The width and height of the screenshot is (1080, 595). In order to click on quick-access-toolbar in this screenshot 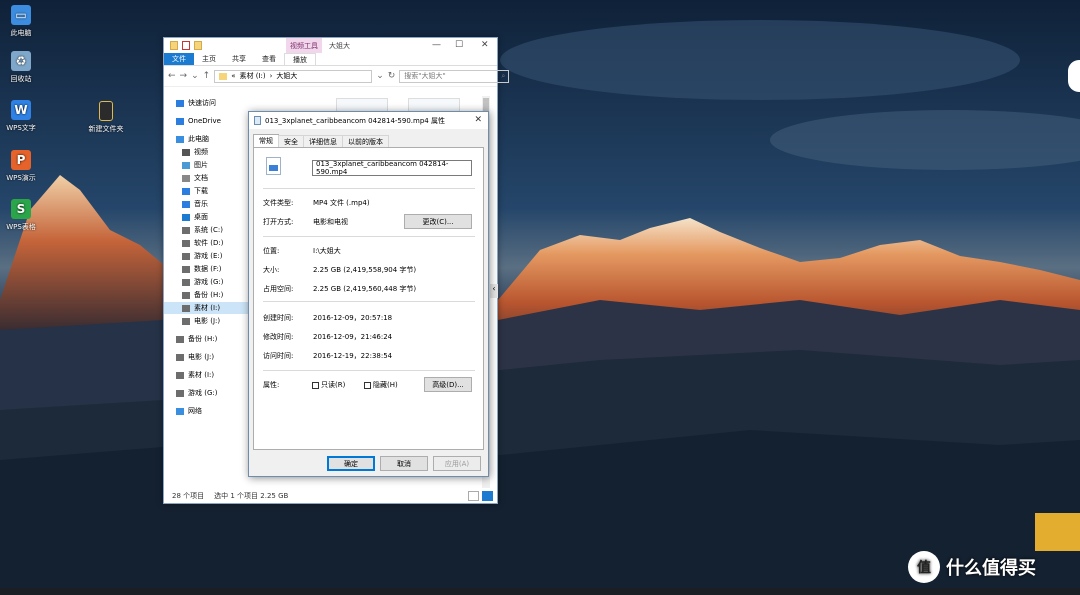, I will do `click(183, 45)`.